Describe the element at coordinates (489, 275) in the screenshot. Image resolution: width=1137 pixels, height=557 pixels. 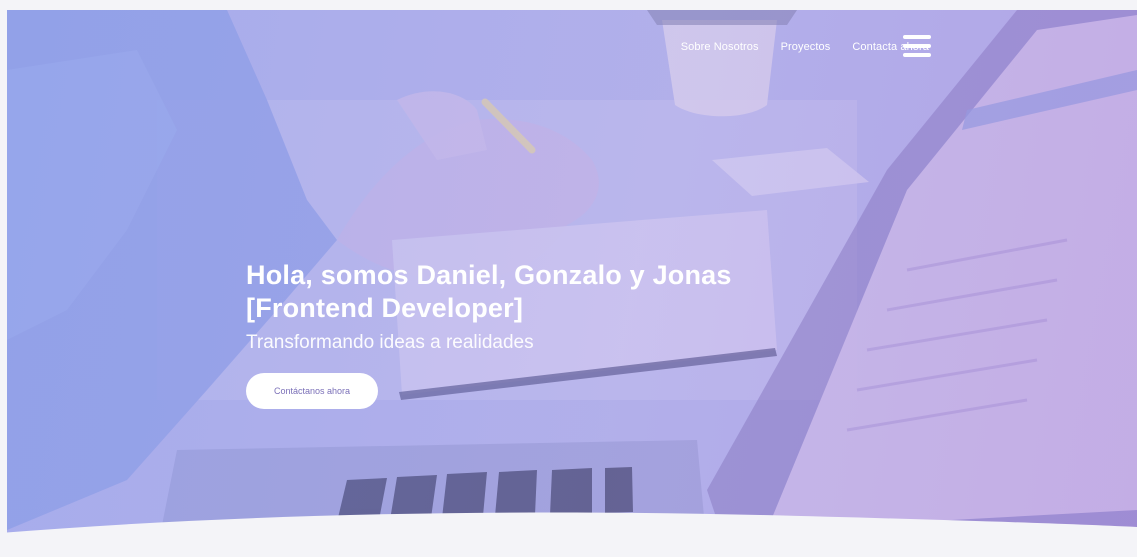
I see `hero-headline-line1: Hola, somos Daniel, Gonzalo y Jonas` at that location.